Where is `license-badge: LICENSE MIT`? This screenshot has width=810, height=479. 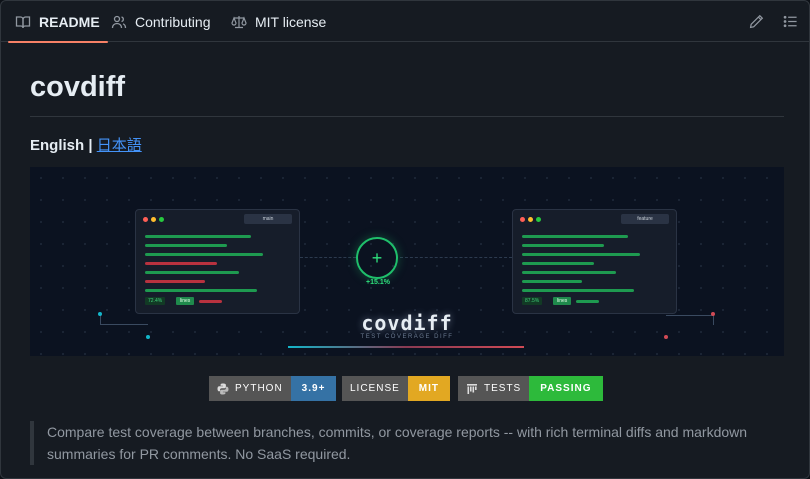 license-badge: LICENSE MIT is located at coordinates (396, 388).